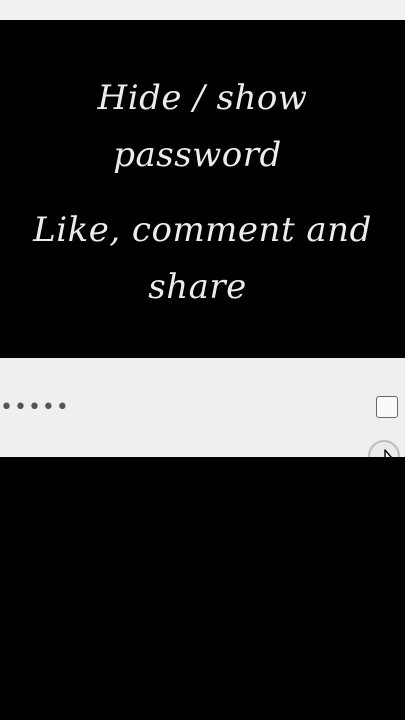 Image resolution: width=405 pixels, height=720 pixels. I want to click on show-password-checkbox, so click(387, 407).